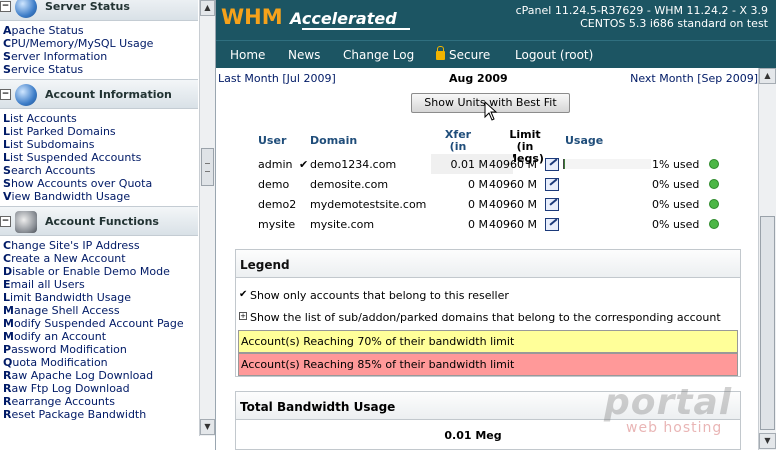 This screenshot has width=776, height=450. What do you see at coordinates (277, 78) in the screenshot?
I see `prev-month-link: Last Month [Jul 2009]` at bounding box center [277, 78].